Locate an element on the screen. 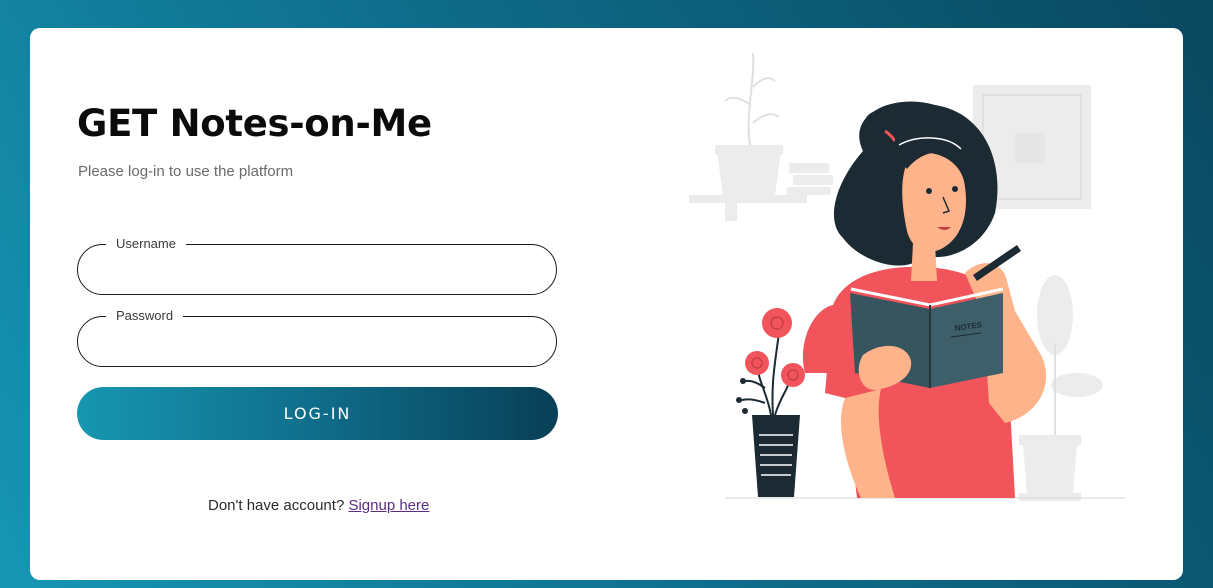 The image size is (1213, 588). flower-pot is located at coordinates (770, 402).